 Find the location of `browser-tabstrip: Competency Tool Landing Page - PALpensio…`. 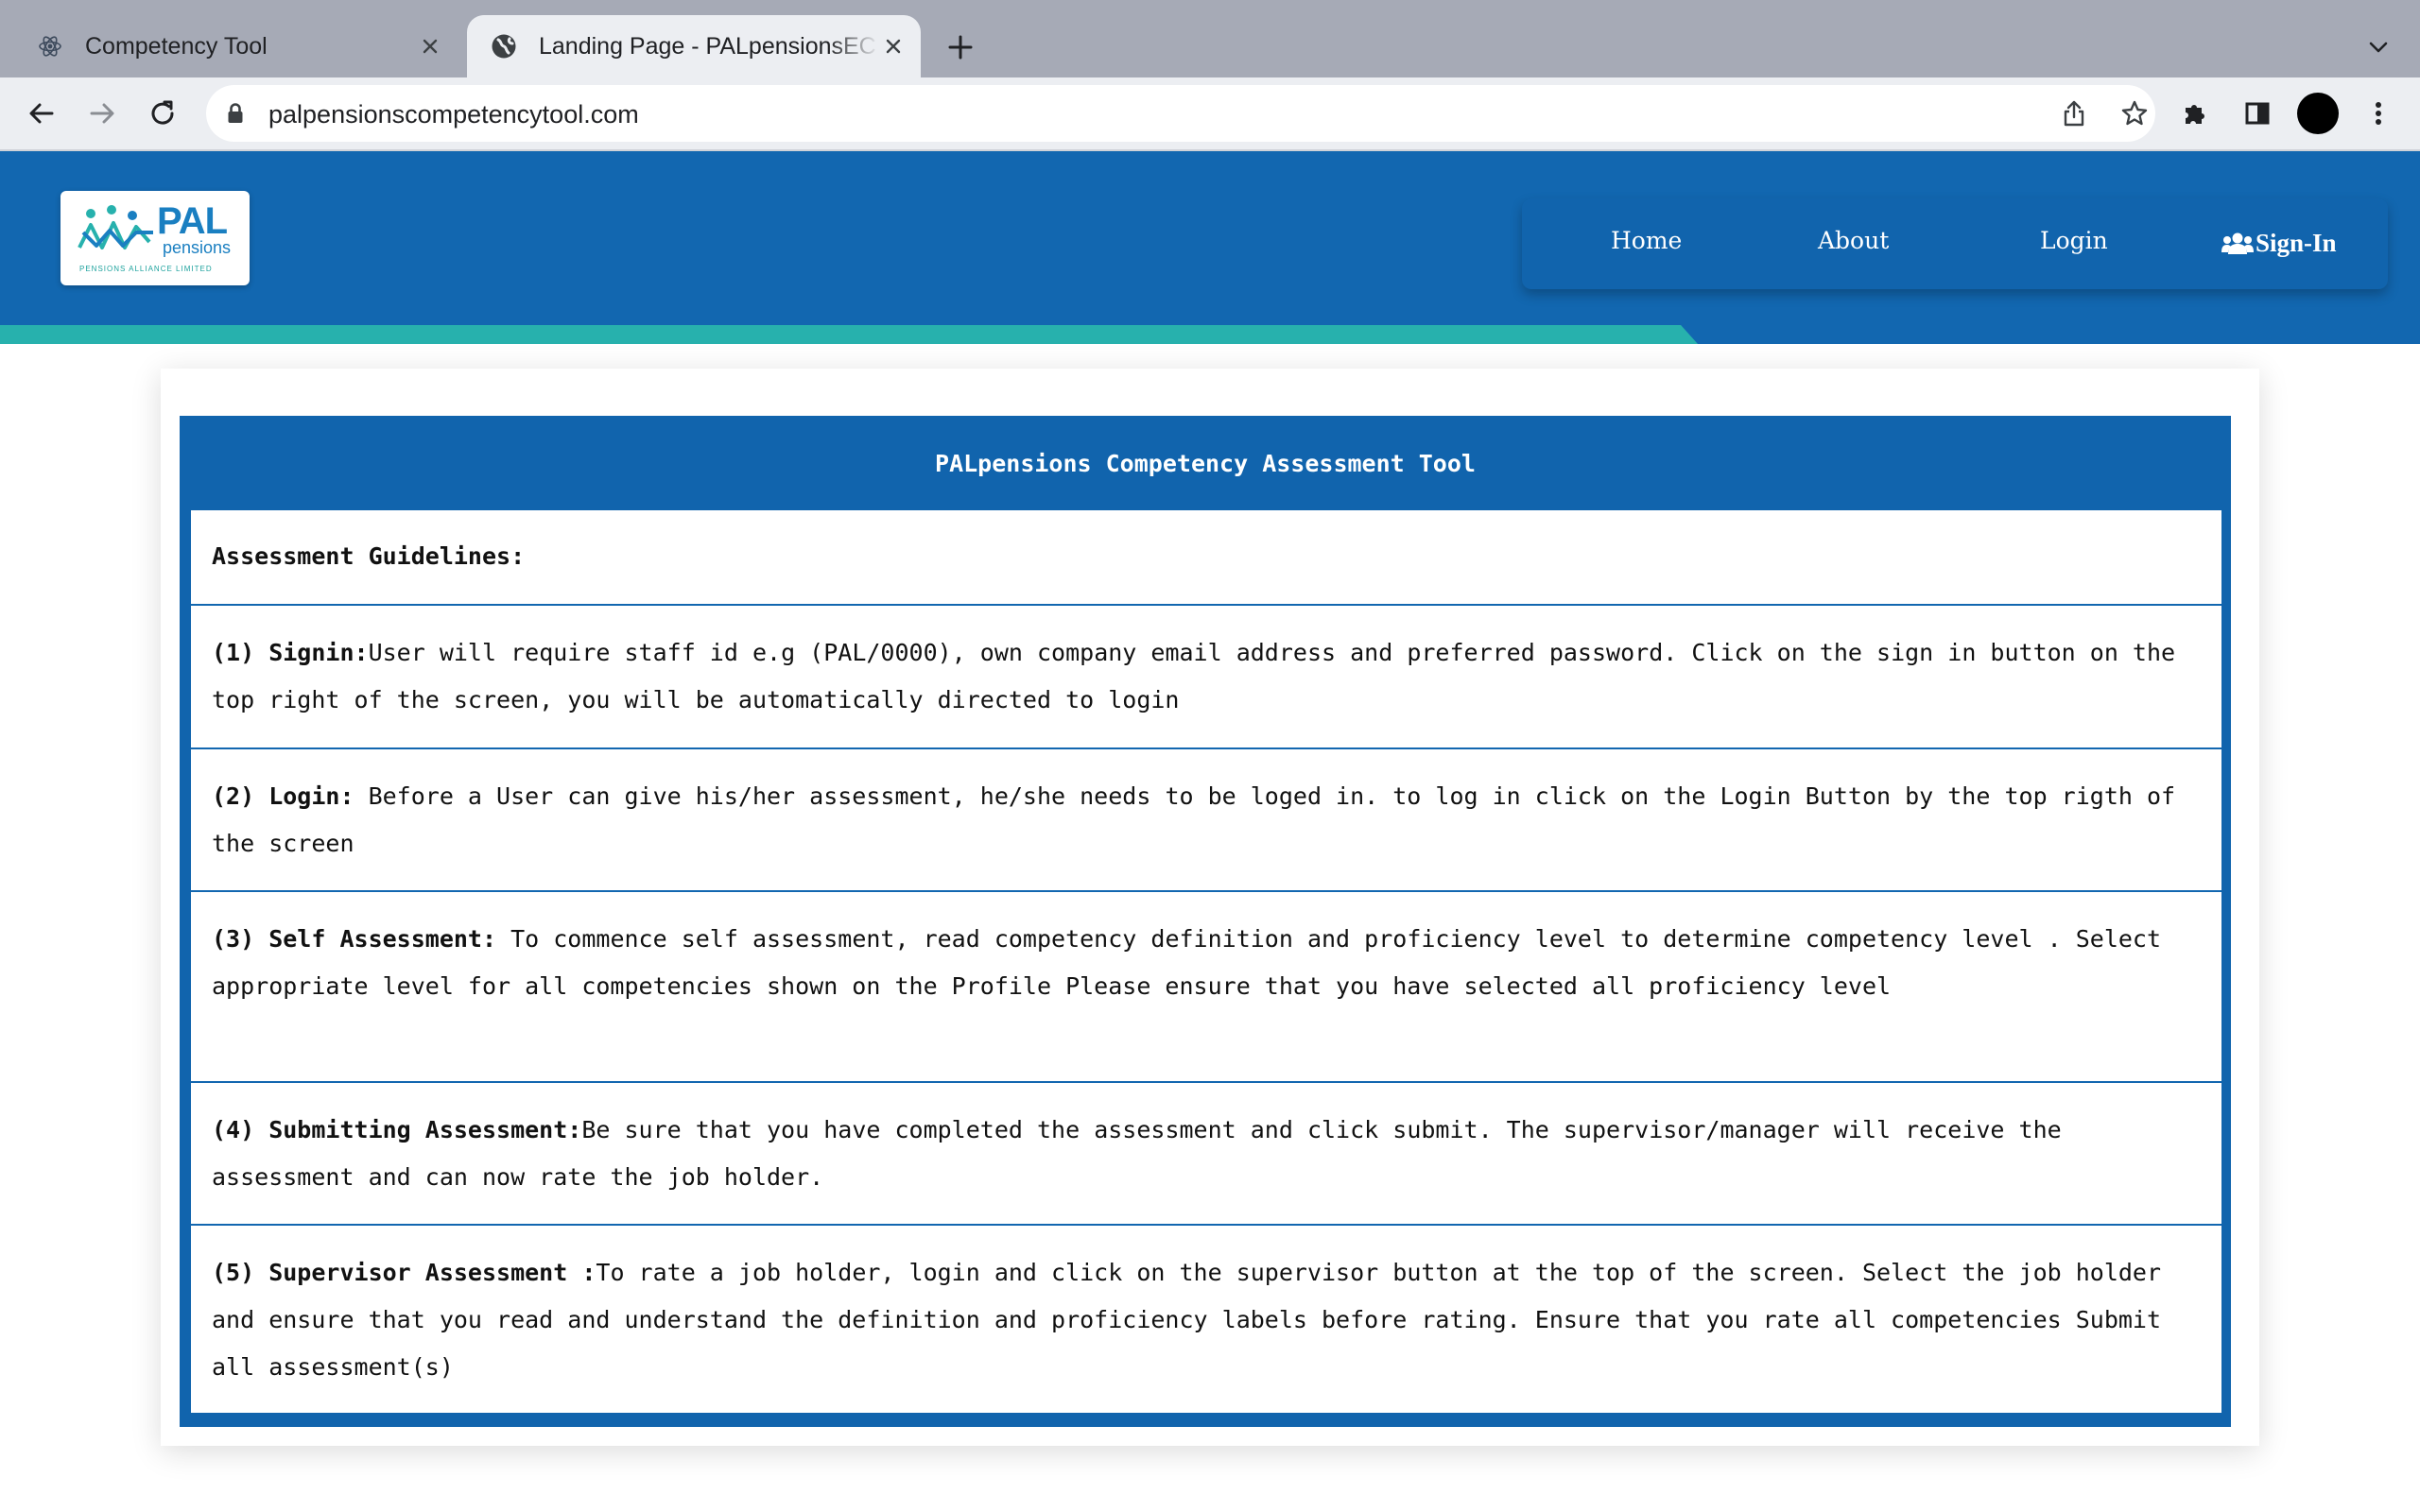

browser-tabstrip: Competency Tool Landing Page - PALpensio… is located at coordinates (1210, 38).